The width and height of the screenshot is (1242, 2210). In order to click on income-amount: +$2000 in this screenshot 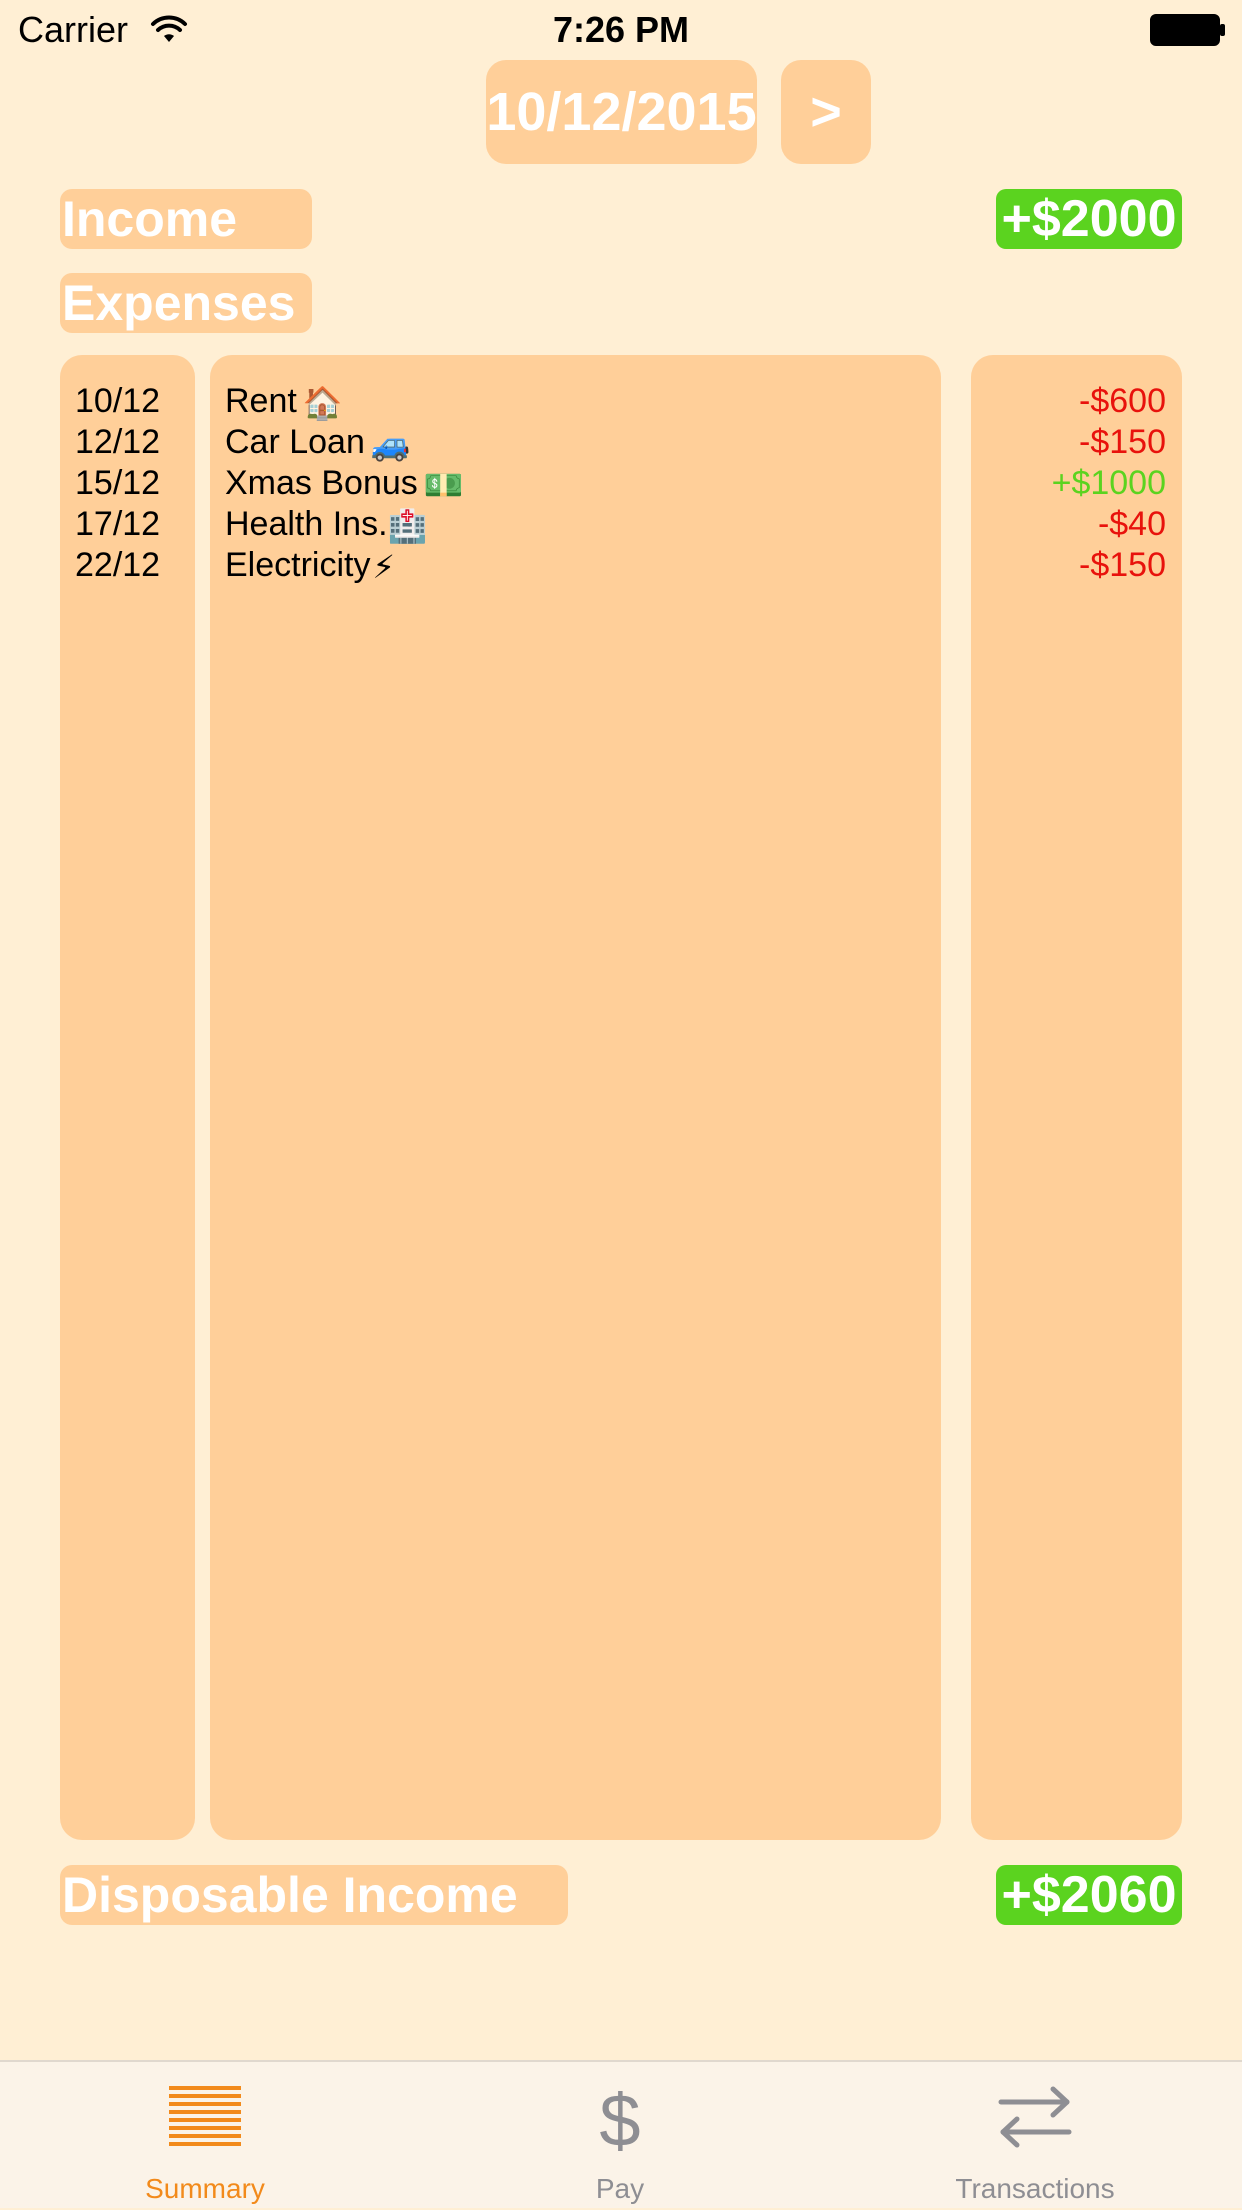, I will do `click(1089, 219)`.